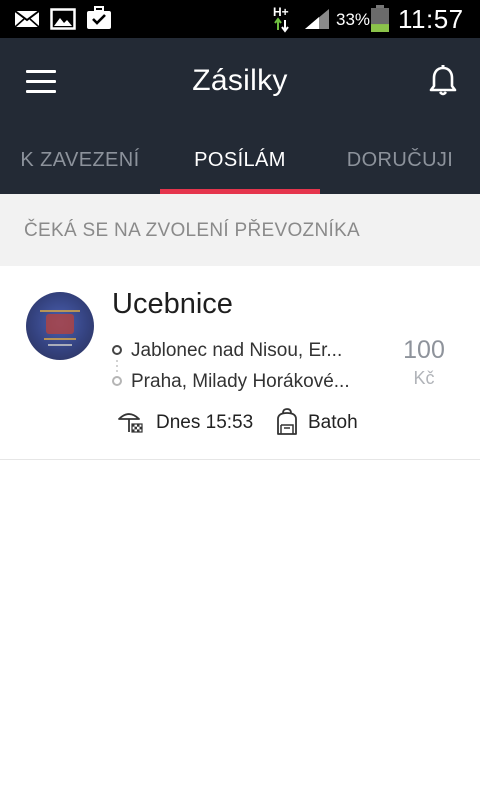  Describe the element at coordinates (443, 81) in the screenshot. I see `bell-icon` at that location.